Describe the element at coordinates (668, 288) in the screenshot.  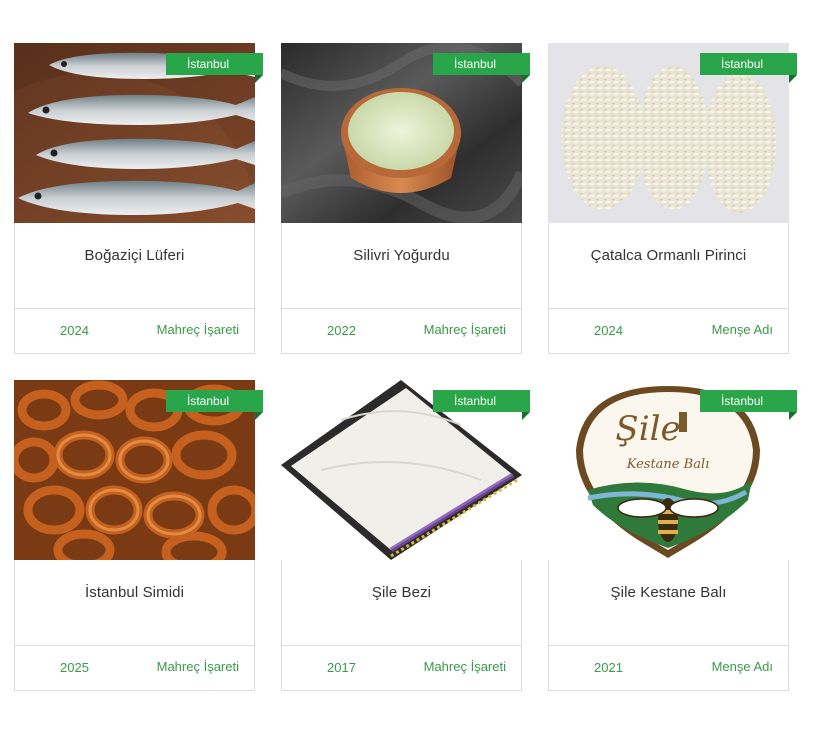
I see `card-body: Çatalca Ormanlı Pirinci 2024 Menşe Adı` at that location.